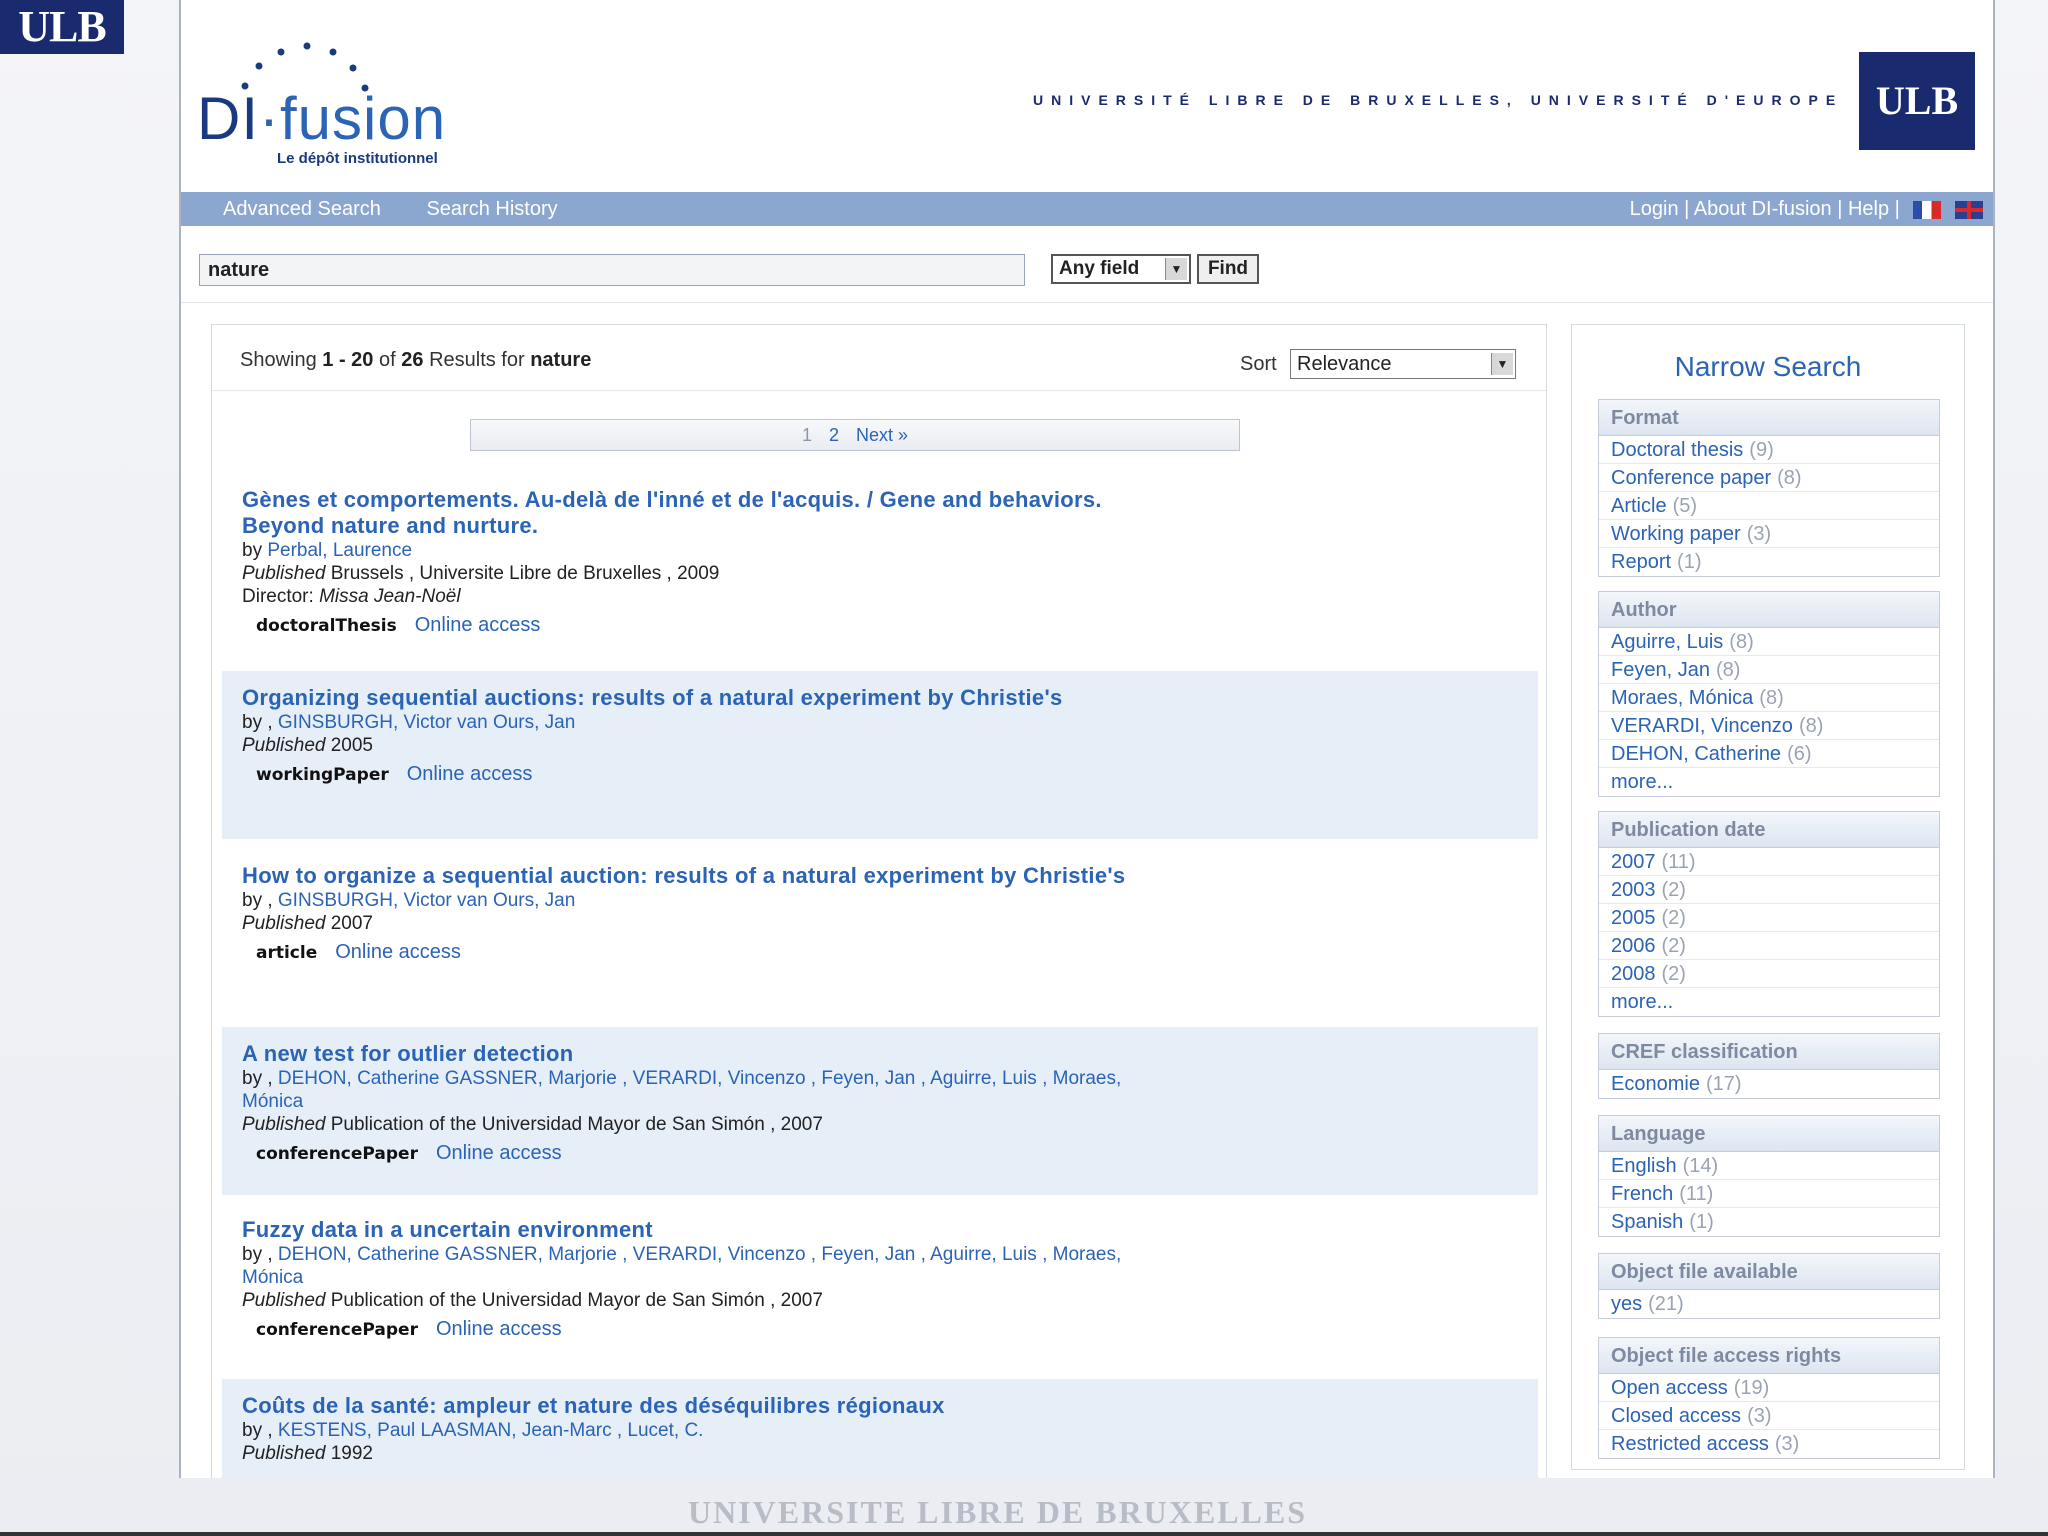 This screenshot has height=1536, width=2048. What do you see at coordinates (1633, 974) in the screenshot?
I see `facet-label: 2008` at bounding box center [1633, 974].